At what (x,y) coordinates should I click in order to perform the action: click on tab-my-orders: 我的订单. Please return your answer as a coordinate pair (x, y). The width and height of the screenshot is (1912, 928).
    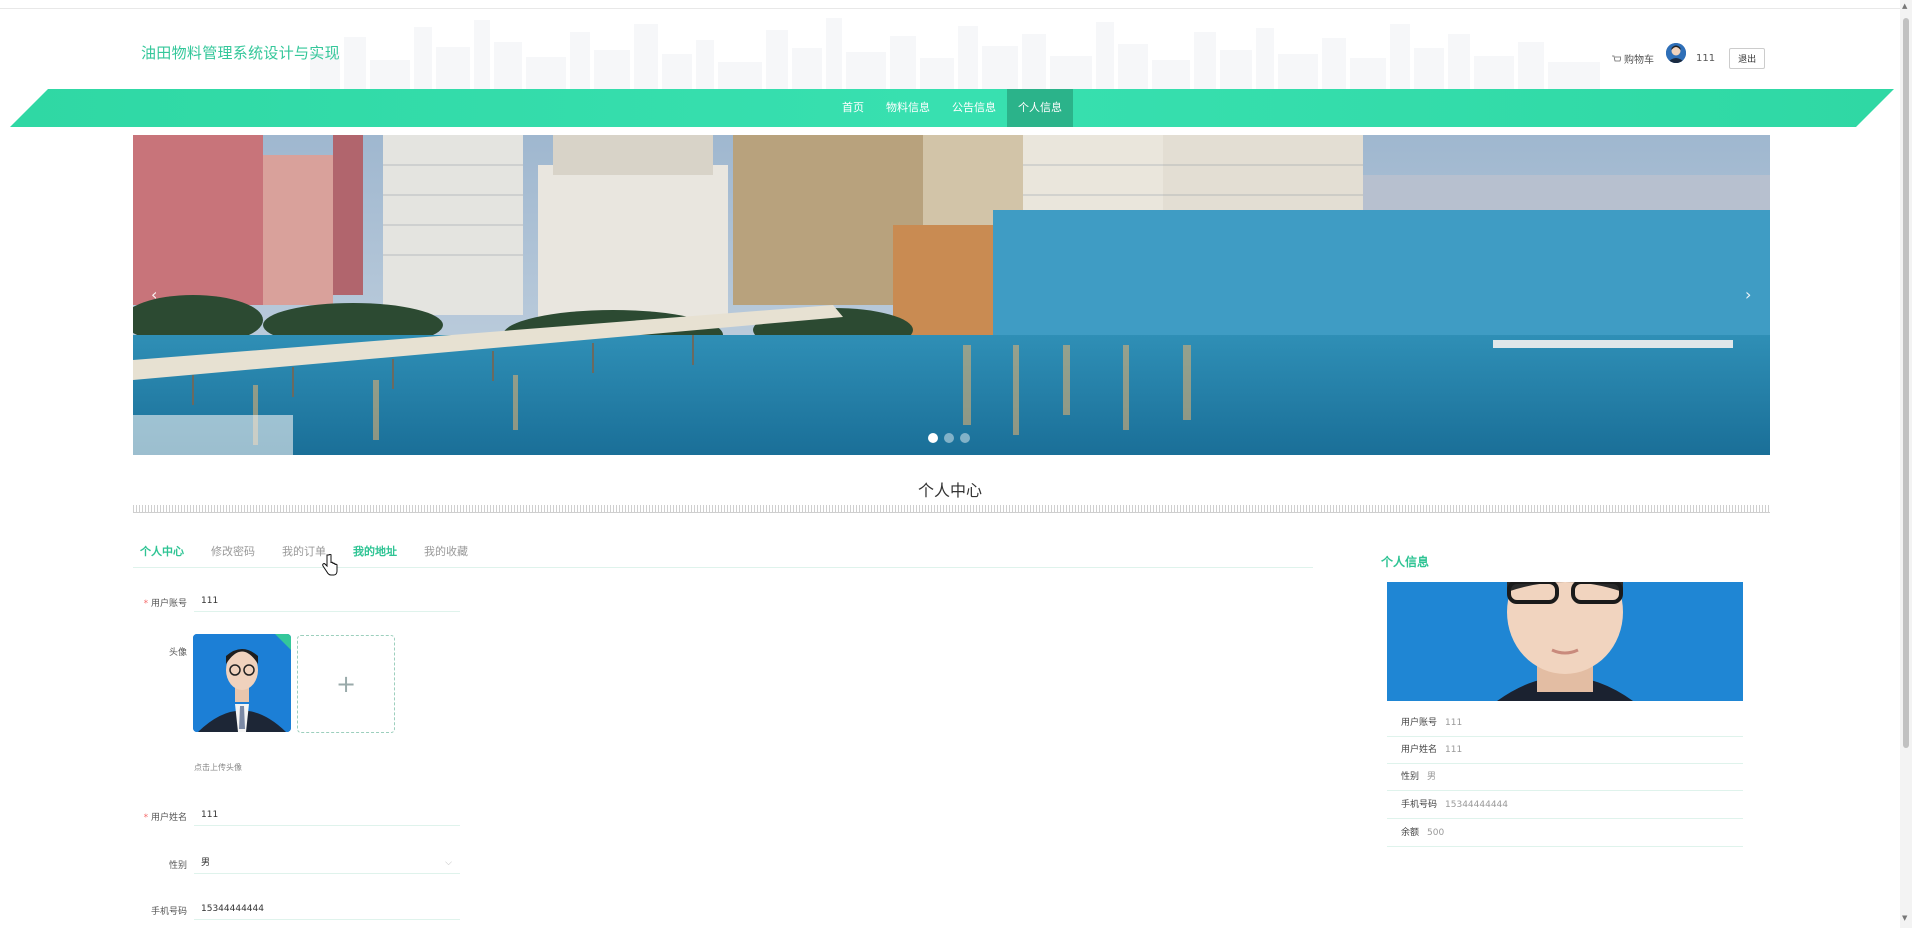
    Looking at the image, I should click on (304, 555).